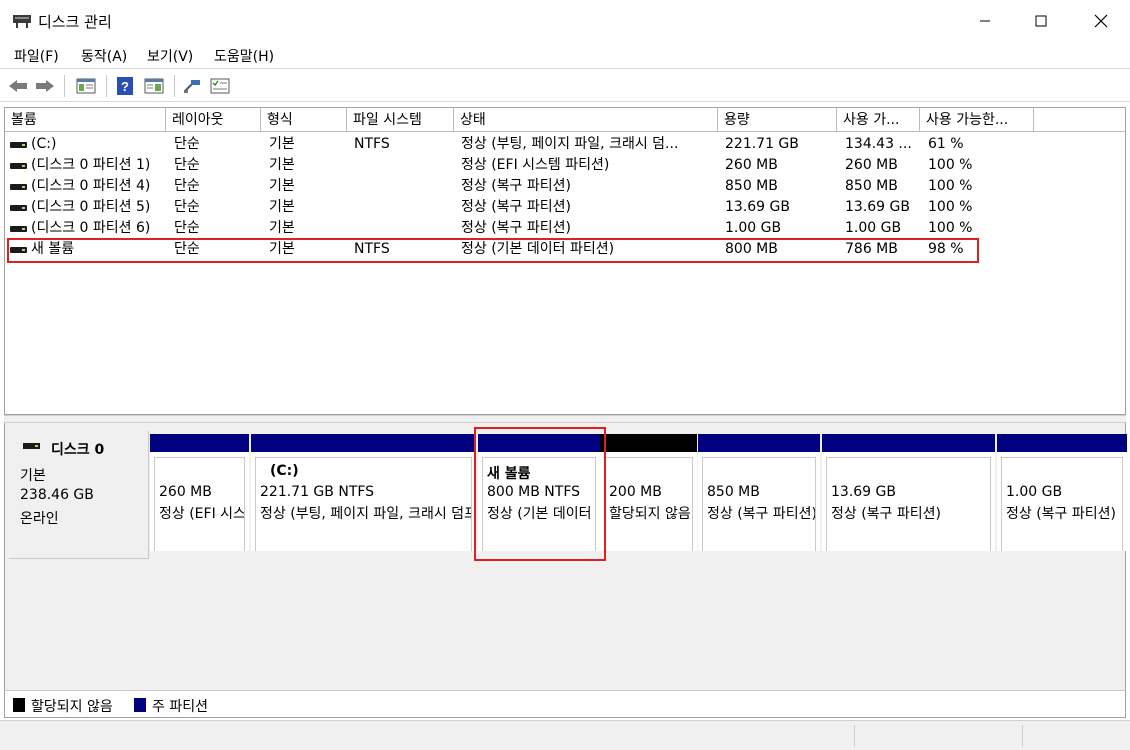 The image size is (1130, 750). Describe the element at coordinates (565, 21) in the screenshot. I see `title-bar: 디스크 관리` at that location.